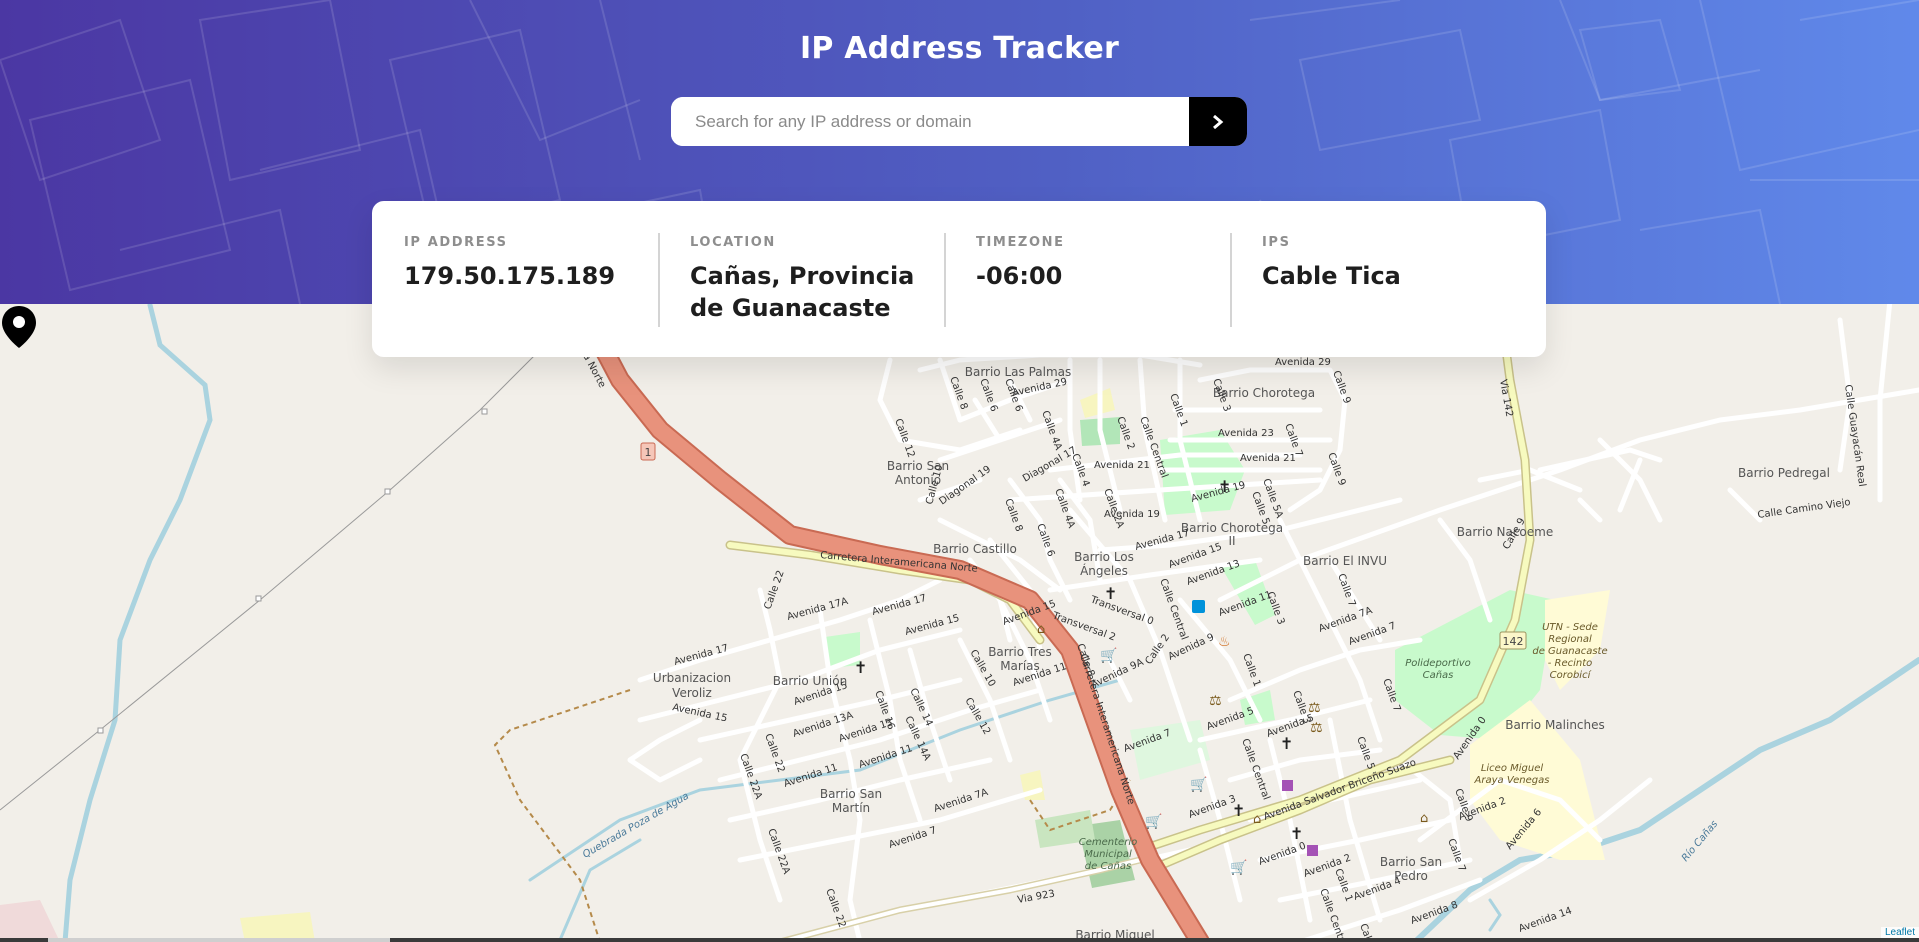 The width and height of the screenshot is (1919, 942). Describe the element at coordinates (1570, 627) in the screenshot. I see `map-label: UTN - Sede` at that location.